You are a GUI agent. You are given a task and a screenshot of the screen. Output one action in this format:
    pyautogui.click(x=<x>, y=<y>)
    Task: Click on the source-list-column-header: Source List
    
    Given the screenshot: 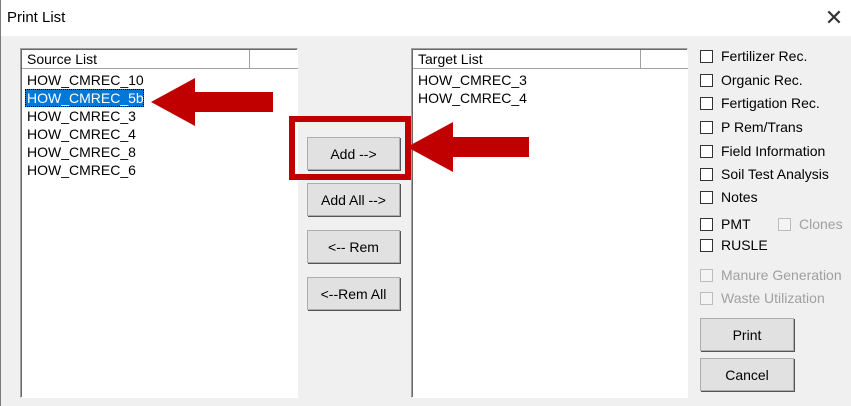 What is the action you would take?
    pyautogui.click(x=136, y=59)
    